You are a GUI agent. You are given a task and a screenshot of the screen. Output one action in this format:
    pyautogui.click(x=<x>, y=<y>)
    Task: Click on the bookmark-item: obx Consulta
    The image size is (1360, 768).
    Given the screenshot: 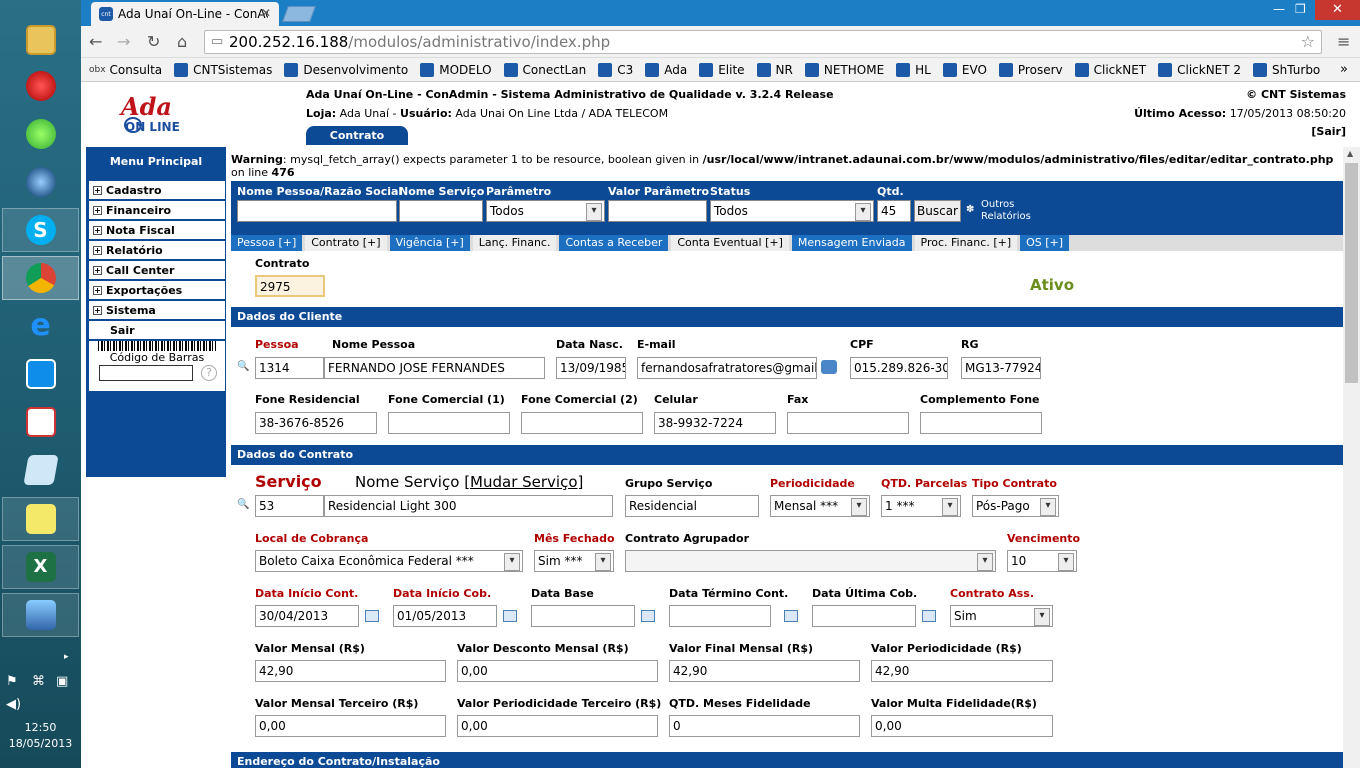 What is the action you would take?
    pyautogui.click(x=125, y=70)
    